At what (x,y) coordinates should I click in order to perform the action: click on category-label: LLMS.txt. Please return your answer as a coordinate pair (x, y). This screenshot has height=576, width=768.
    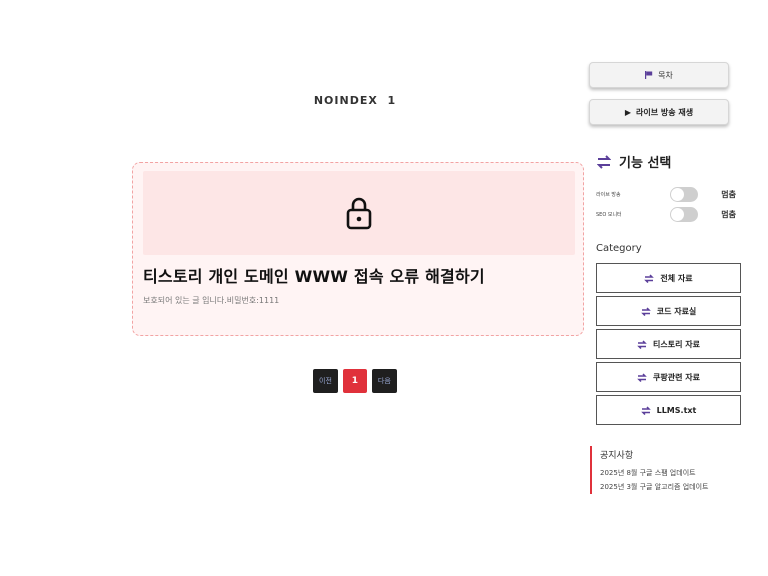
    Looking at the image, I should click on (676, 410).